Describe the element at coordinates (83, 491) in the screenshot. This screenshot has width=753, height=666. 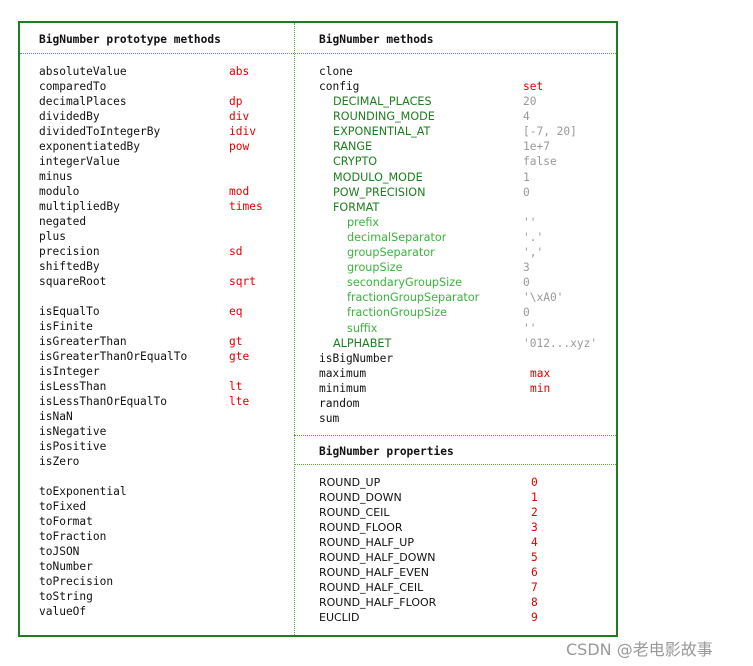
I see `method-name: toExponential` at that location.